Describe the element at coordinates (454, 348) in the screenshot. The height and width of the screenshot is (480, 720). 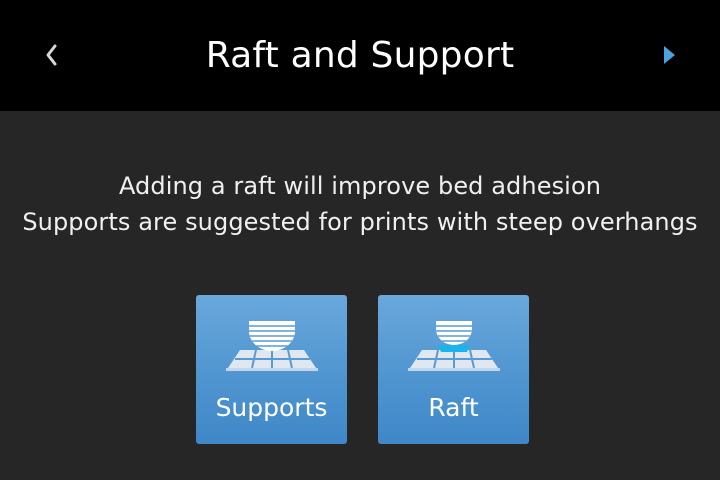
I see `raft-icon` at that location.